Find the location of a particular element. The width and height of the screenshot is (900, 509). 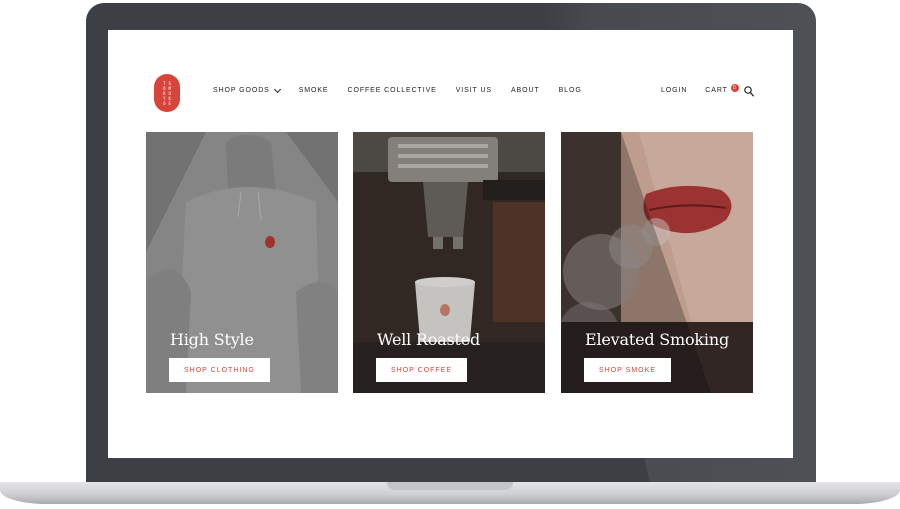

shop-clothing-button: SHOP CLOTHING is located at coordinates (219, 370).